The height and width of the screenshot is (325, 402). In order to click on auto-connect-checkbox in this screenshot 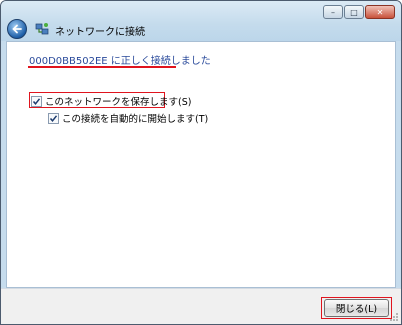, I will do `click(53, 118)`.